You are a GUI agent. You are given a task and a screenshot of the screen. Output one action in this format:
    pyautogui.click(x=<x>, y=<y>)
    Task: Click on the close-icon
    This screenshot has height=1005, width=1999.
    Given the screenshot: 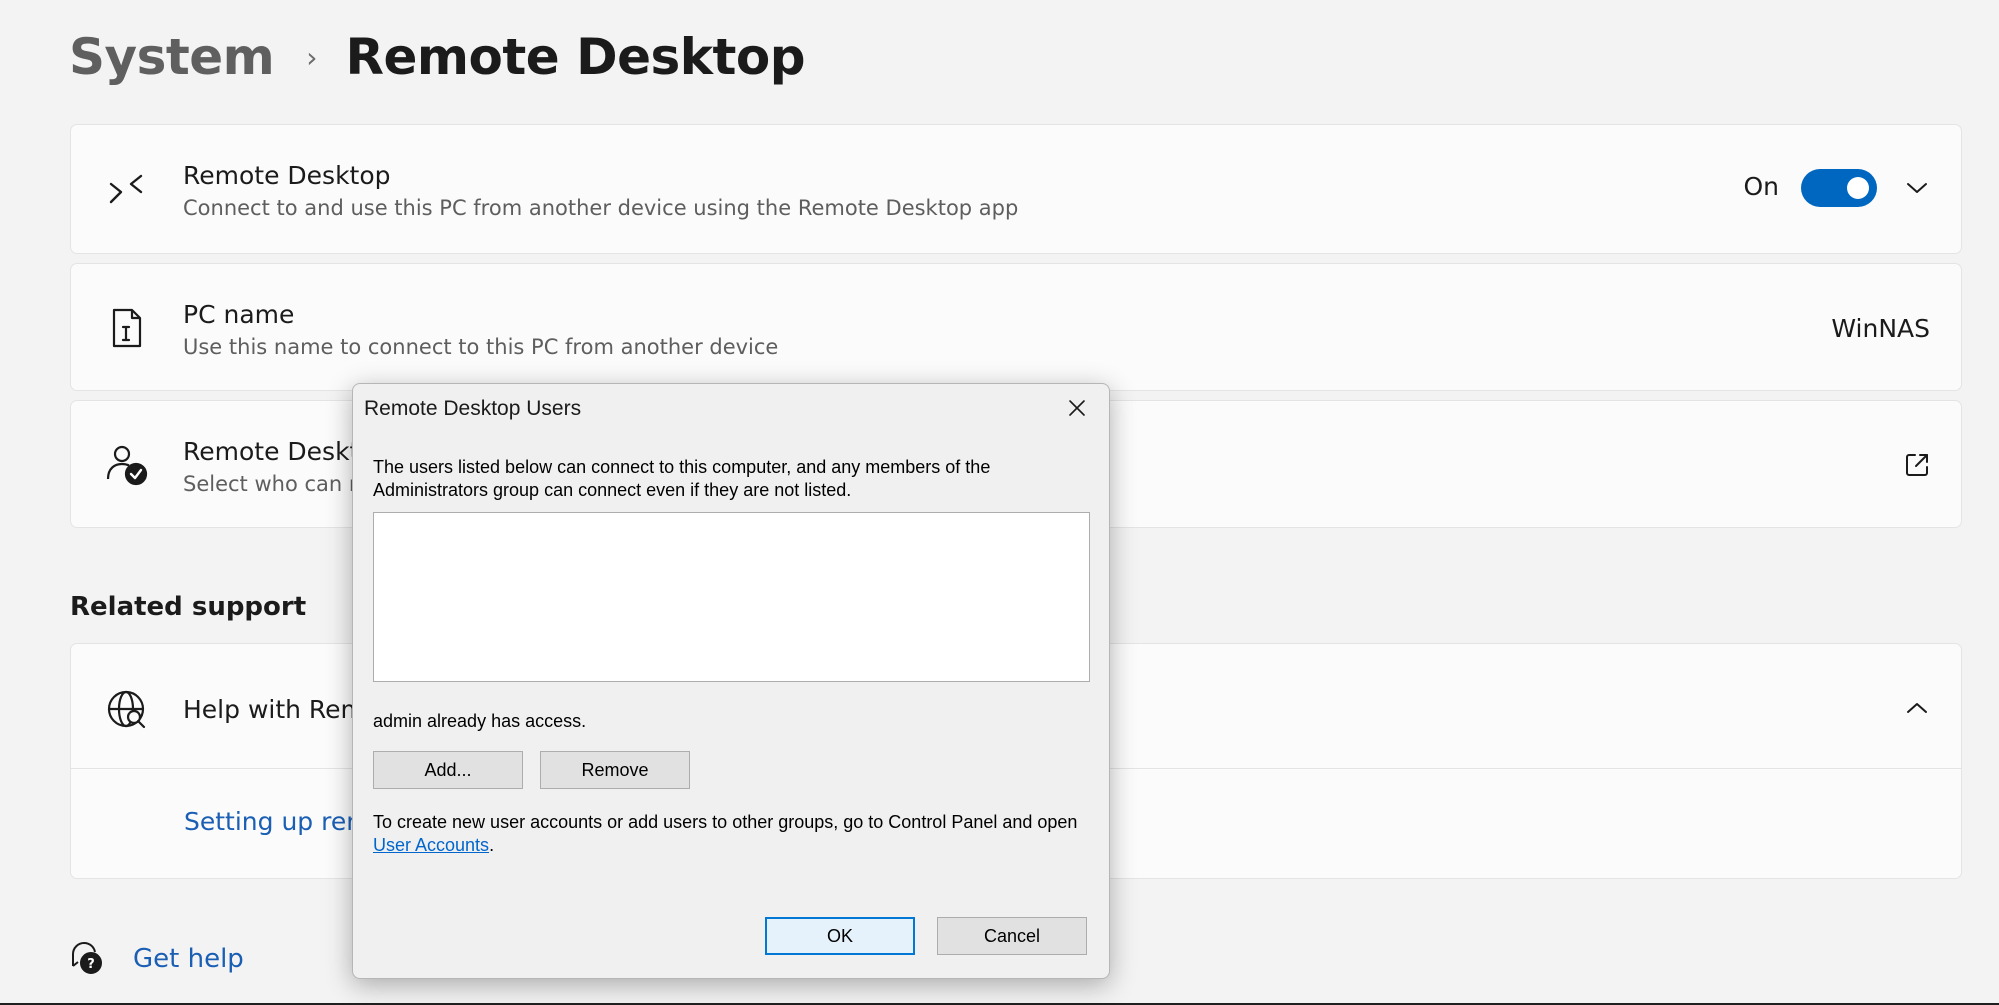 What is the action you would take?
    pyautogui.click(x=1077, y=408)
    